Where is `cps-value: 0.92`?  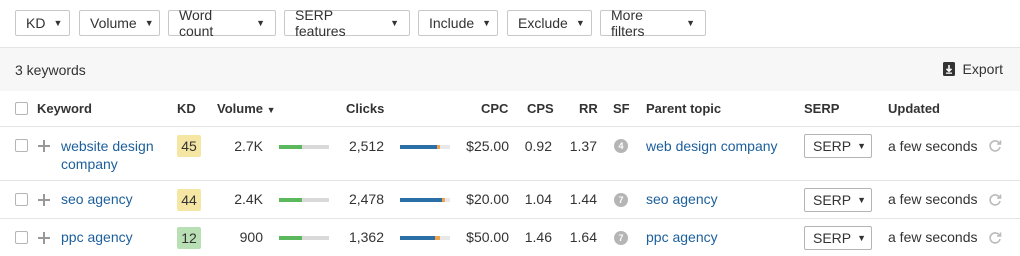 cps-value: 0.92 is located at coordinates (538, 146).